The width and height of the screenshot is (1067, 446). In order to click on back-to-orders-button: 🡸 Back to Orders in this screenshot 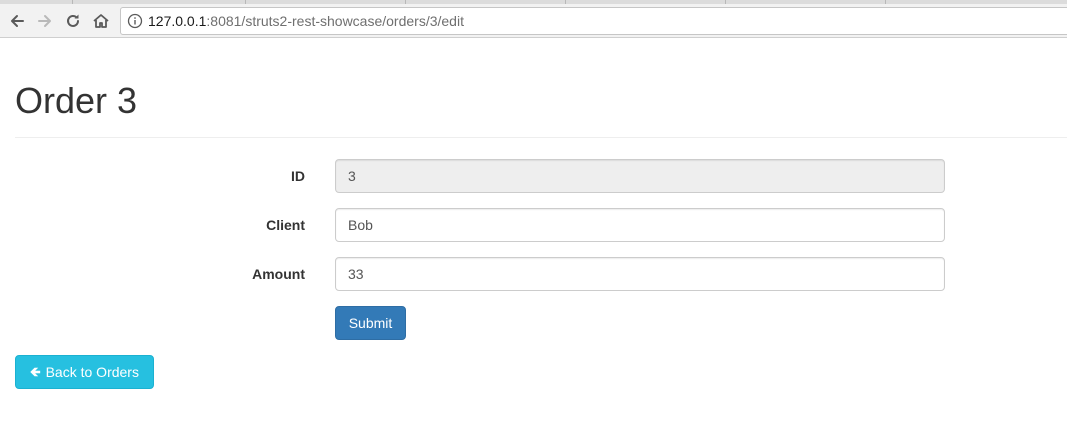, I will do `click(84, 372)`.